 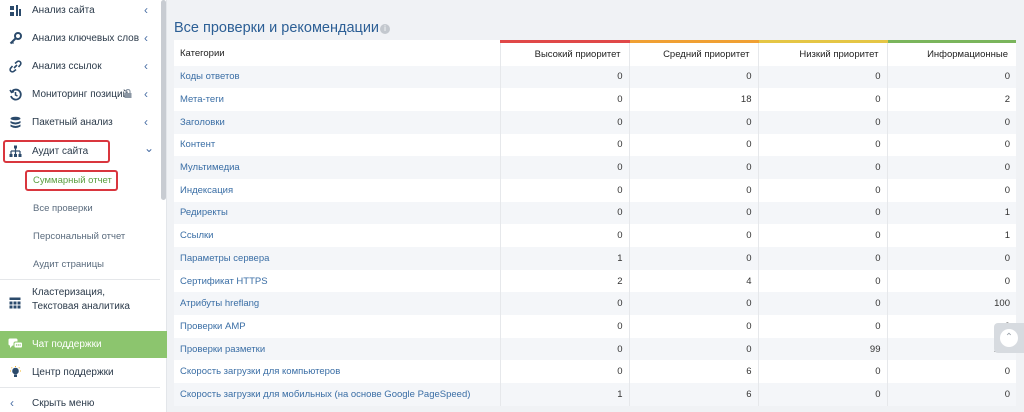 I want to click on category-link: Заголовки, so click(x=337, y=122).